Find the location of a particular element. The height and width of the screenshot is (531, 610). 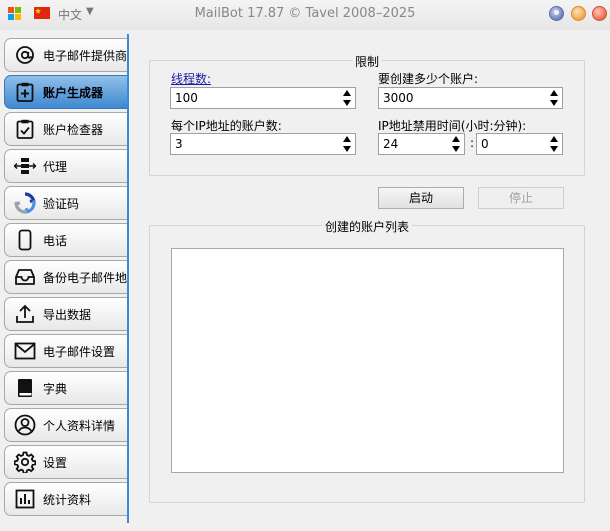

stop-button: 停止 is located at coordinates (521, 198).